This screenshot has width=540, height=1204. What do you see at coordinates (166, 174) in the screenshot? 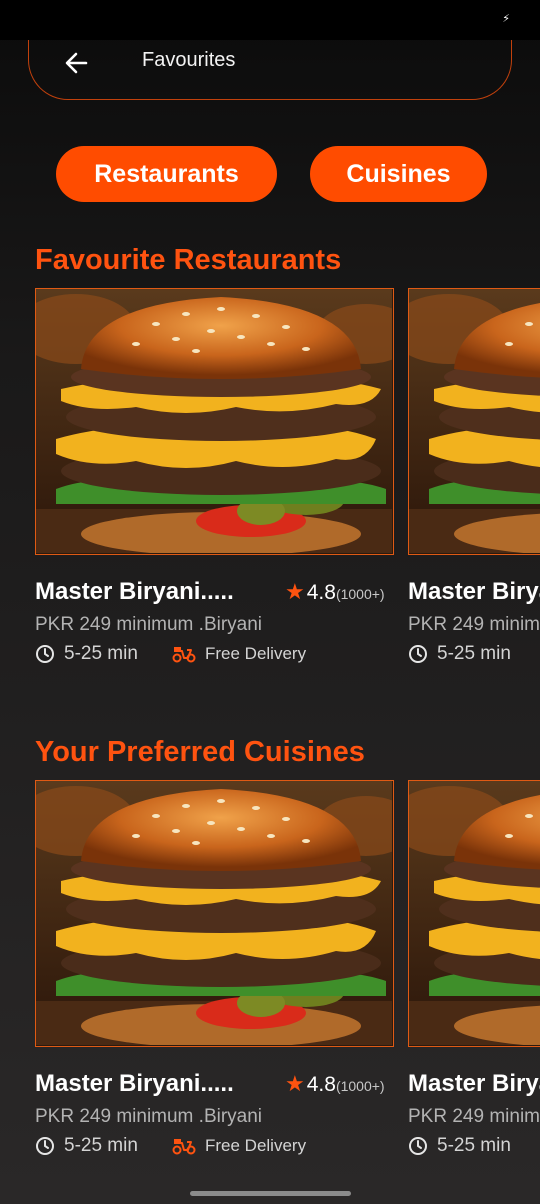
I see `restaurants-filter-button: Restaurants` at bounding box center [166, 174].